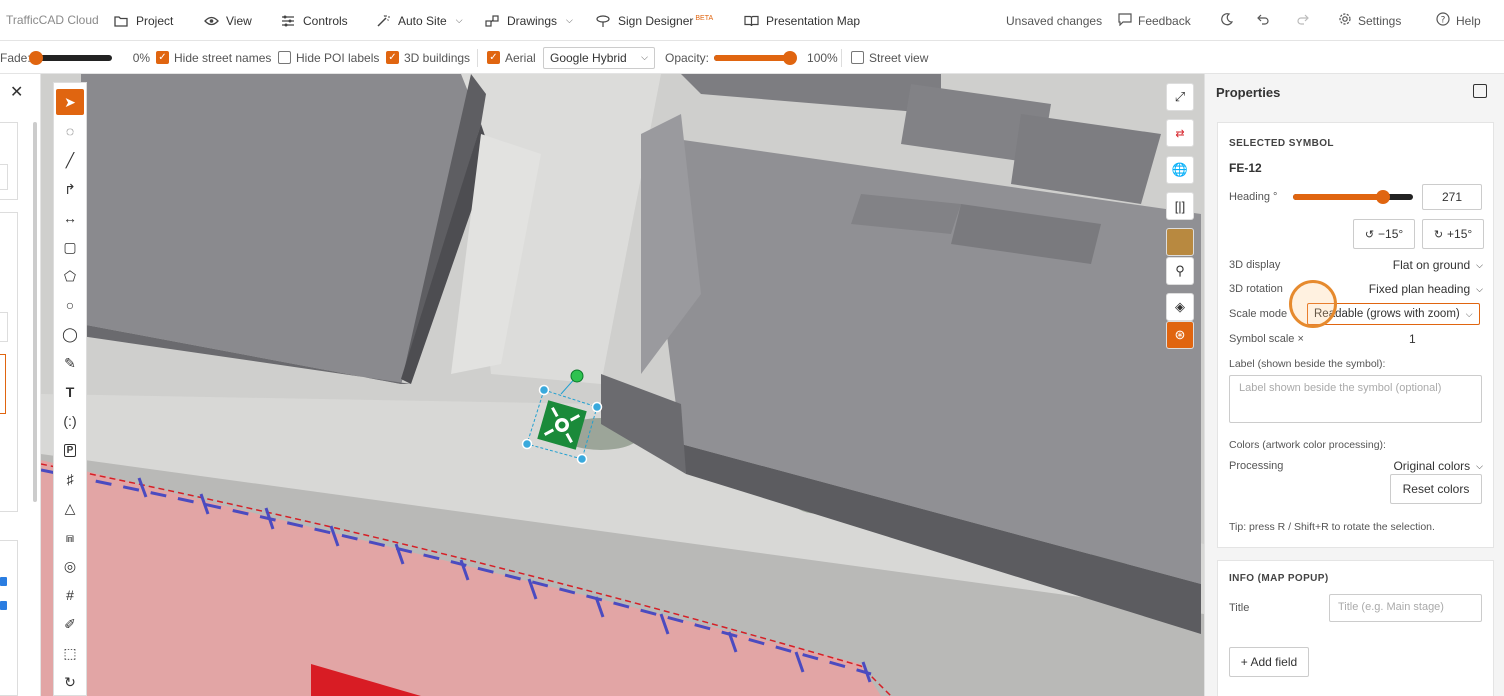  I want to click on aerial-label: Aerial, so click(520, 57).